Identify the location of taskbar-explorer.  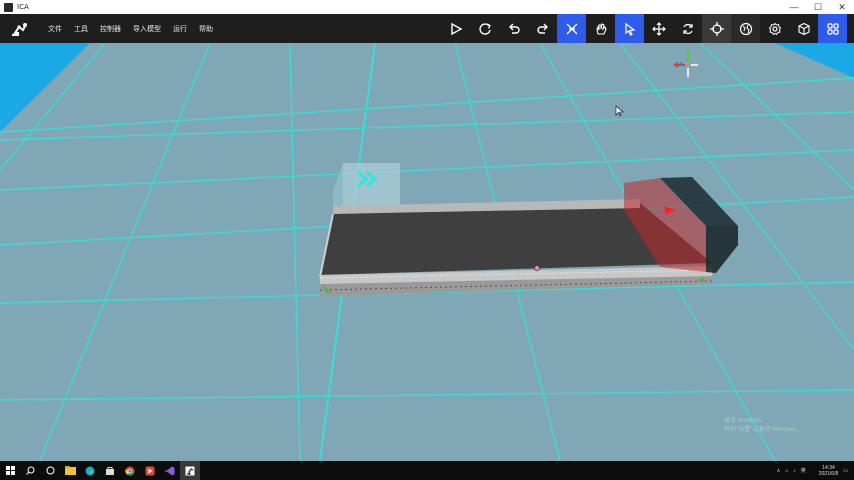
(70, 470).